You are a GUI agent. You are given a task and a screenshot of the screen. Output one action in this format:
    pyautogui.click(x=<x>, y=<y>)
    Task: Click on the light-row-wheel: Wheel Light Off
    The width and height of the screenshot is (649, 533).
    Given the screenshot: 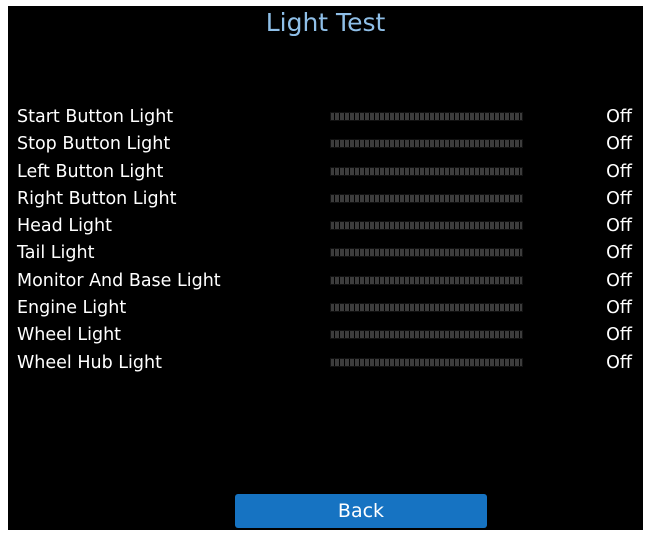 What is the action you would take?
    pyautogui.click(x=325, y=337)
    